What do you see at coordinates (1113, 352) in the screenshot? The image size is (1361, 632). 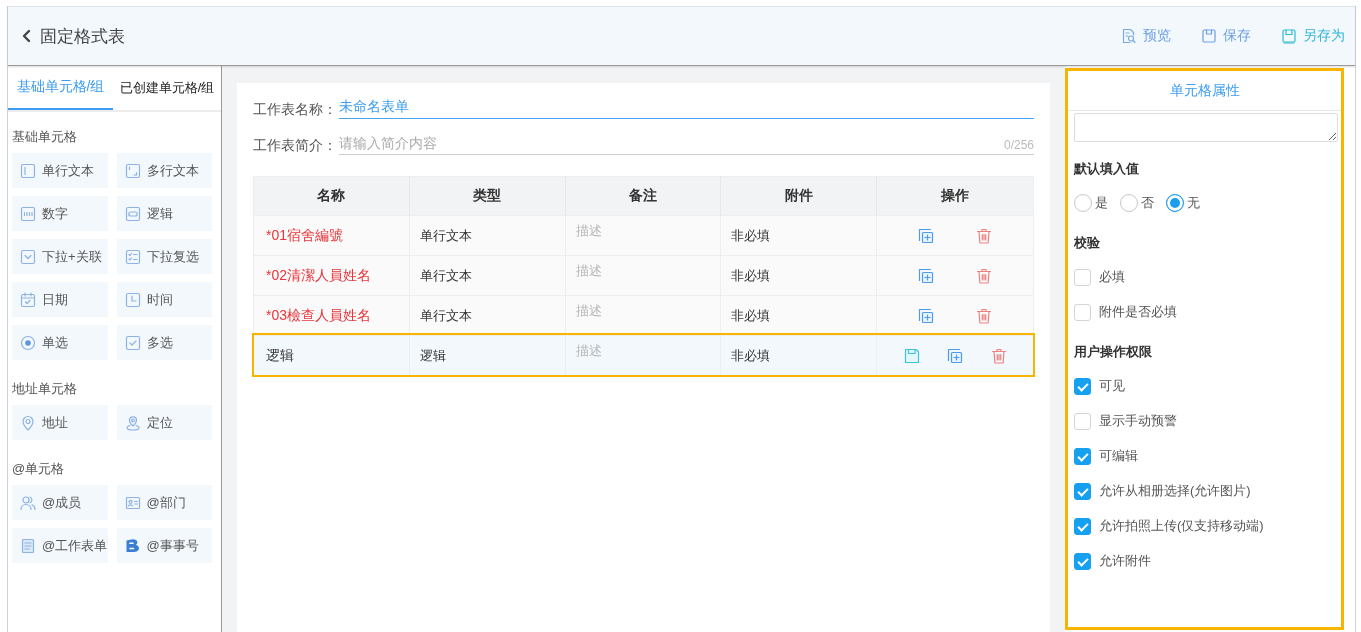 I see `section-title: 用户操作权限` at bounding box center [1113, 352].